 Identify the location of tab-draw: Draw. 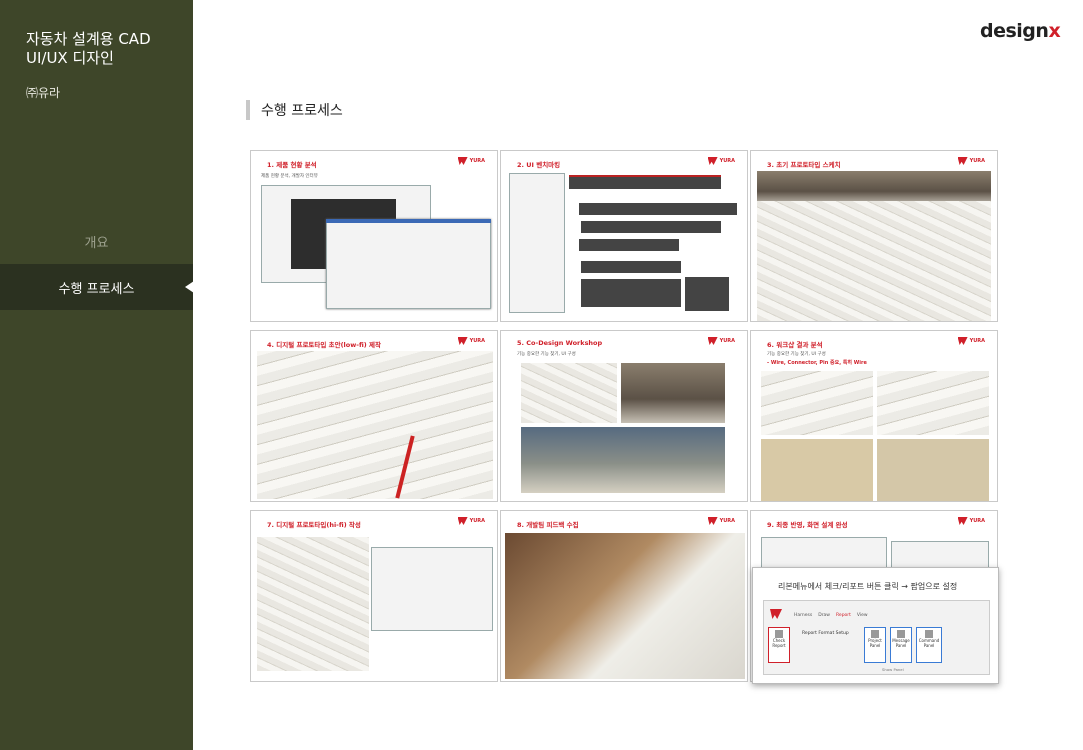
(824, 615).